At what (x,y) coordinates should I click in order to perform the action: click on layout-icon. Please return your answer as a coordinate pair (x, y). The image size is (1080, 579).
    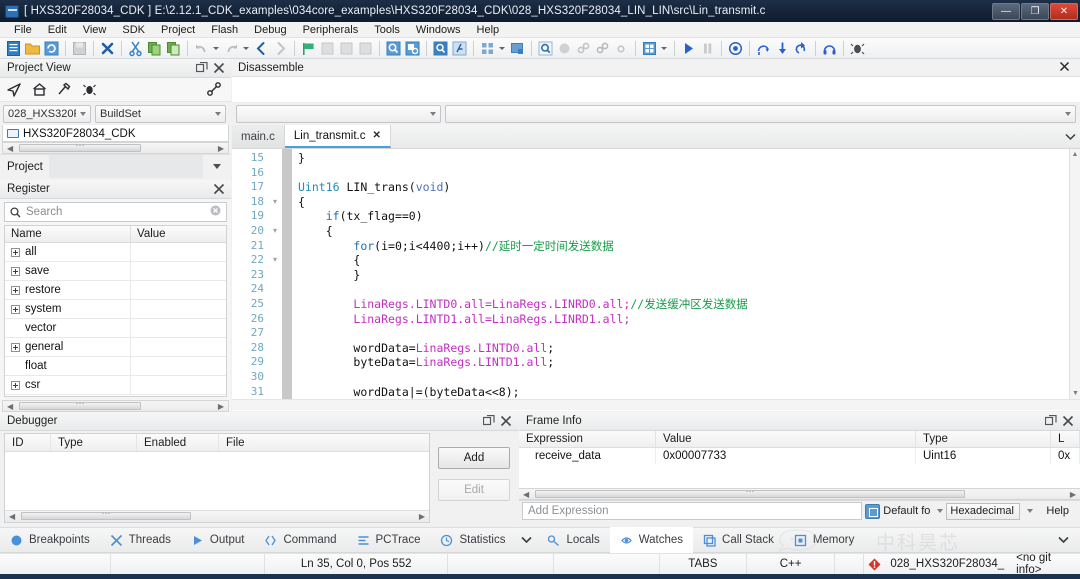
    Looking at the image, I should click on (487, 48).